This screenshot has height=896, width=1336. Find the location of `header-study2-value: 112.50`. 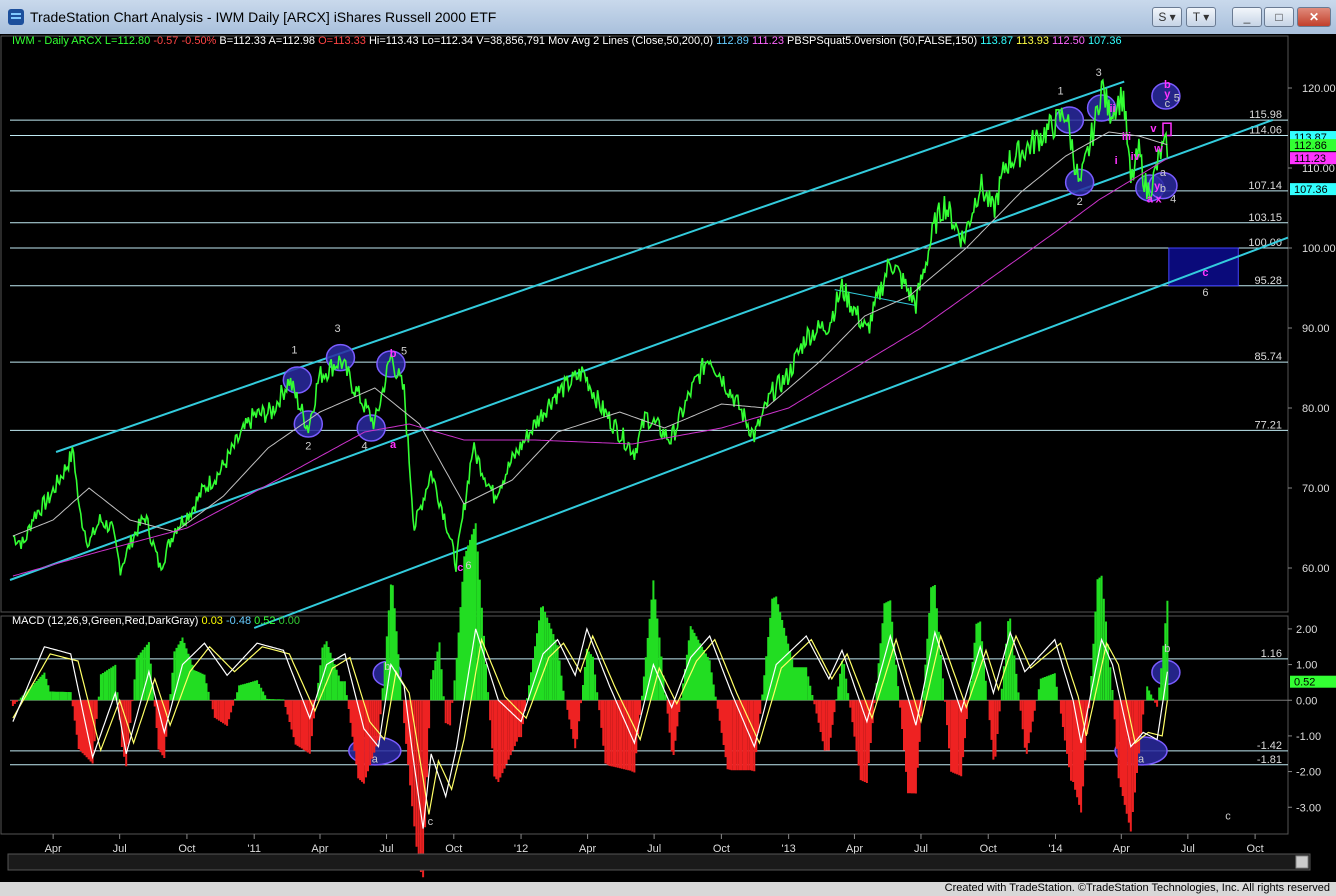

header-study2-value: 112.50 is located at coordinates (1070, 41).